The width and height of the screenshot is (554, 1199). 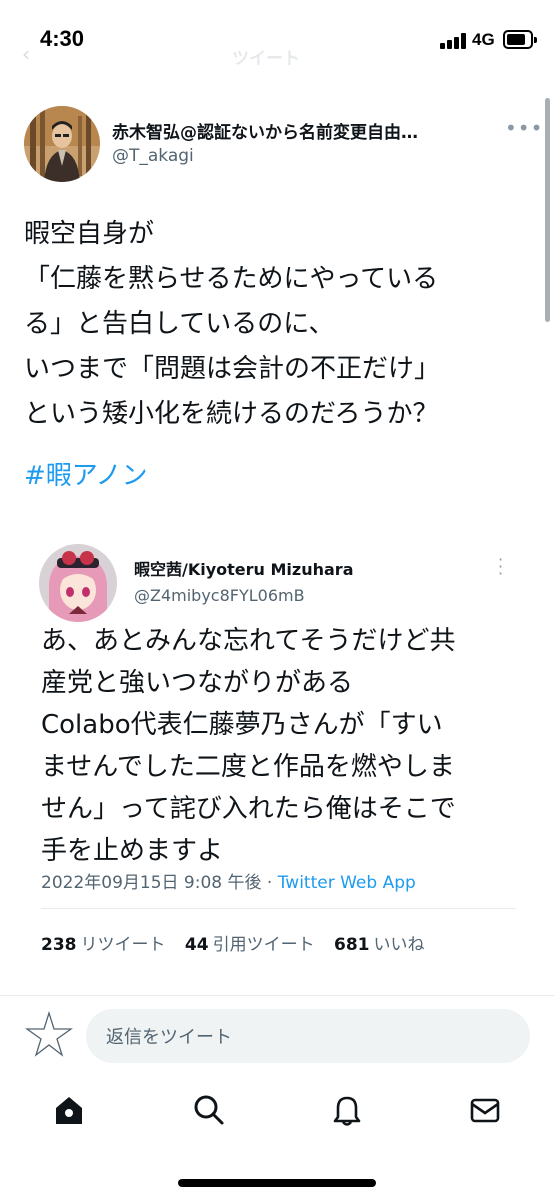 I want to click on quoted-text-line: 手を止めますよ, so click(x=132, y=851).